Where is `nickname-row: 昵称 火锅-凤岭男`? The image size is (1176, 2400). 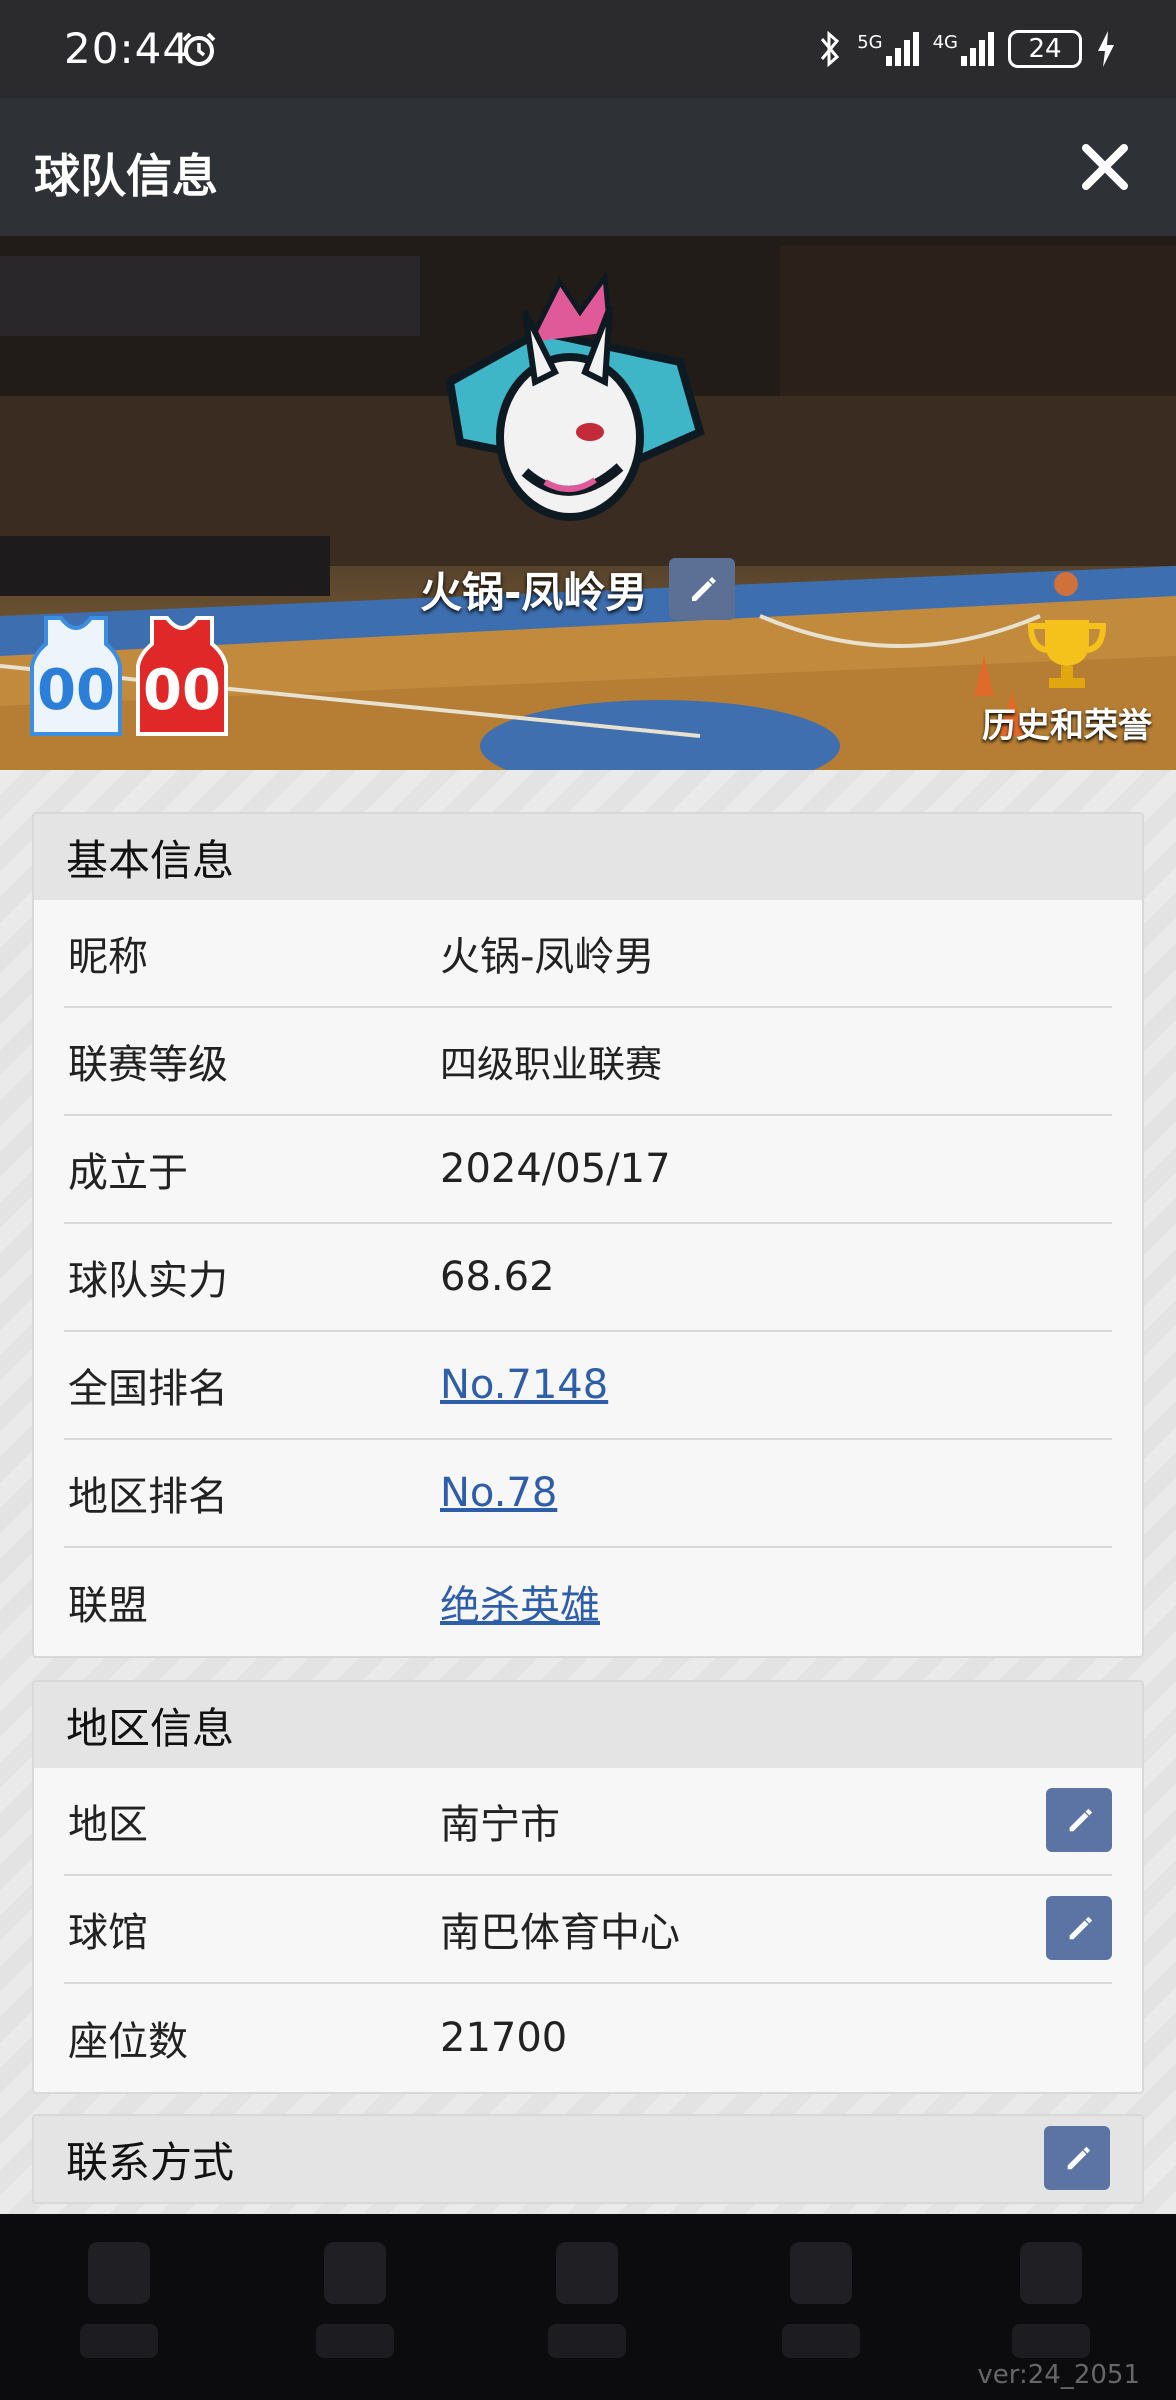
nickname-row: 昵称 火锅-凤岭男 is located at coordinates (588, 954).